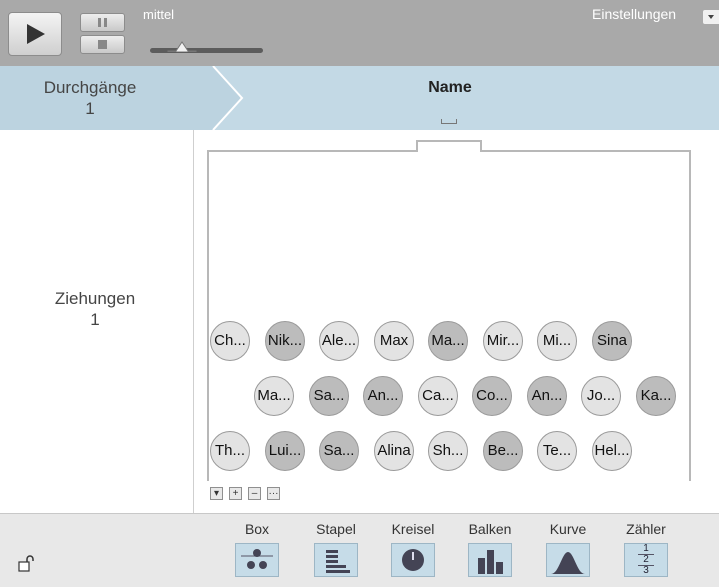  I want to click on column-placeholder, so click(449, 121).